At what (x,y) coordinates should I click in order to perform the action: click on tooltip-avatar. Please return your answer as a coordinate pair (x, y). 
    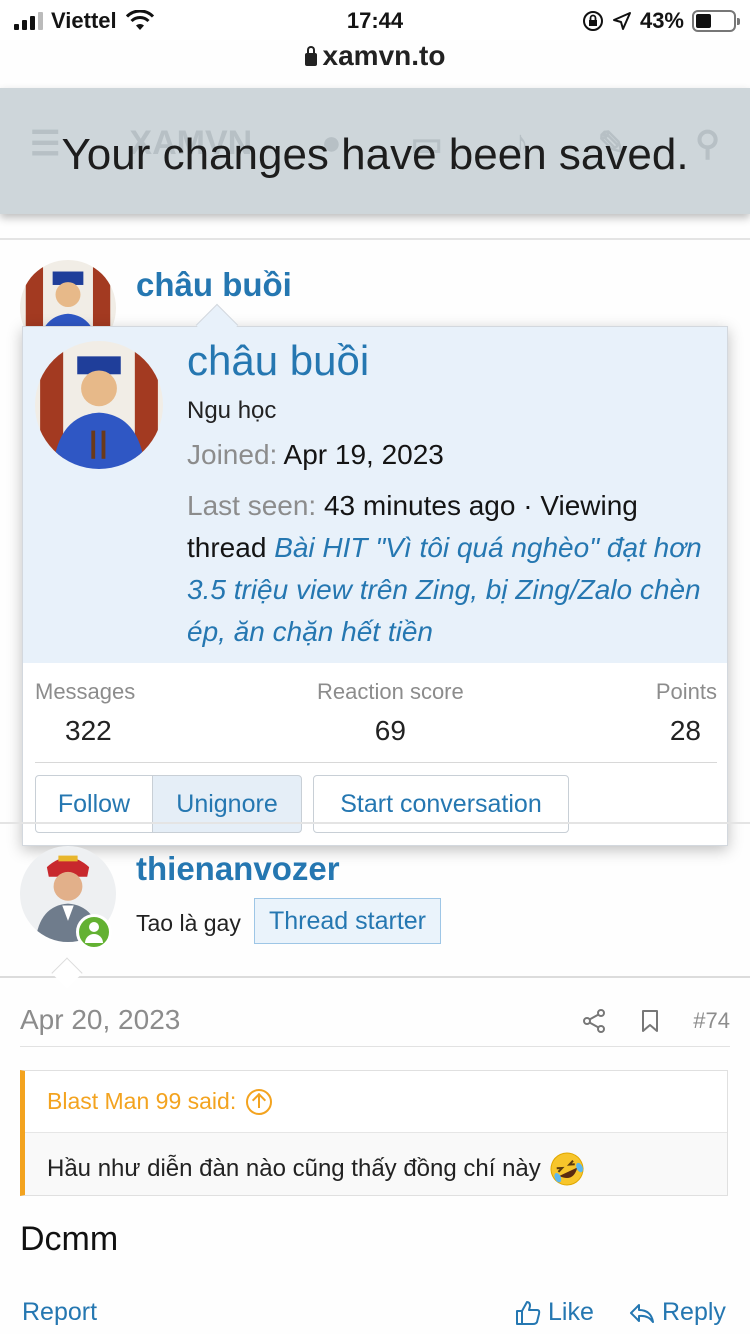
    Looking at the image, I should click on (99, 405).